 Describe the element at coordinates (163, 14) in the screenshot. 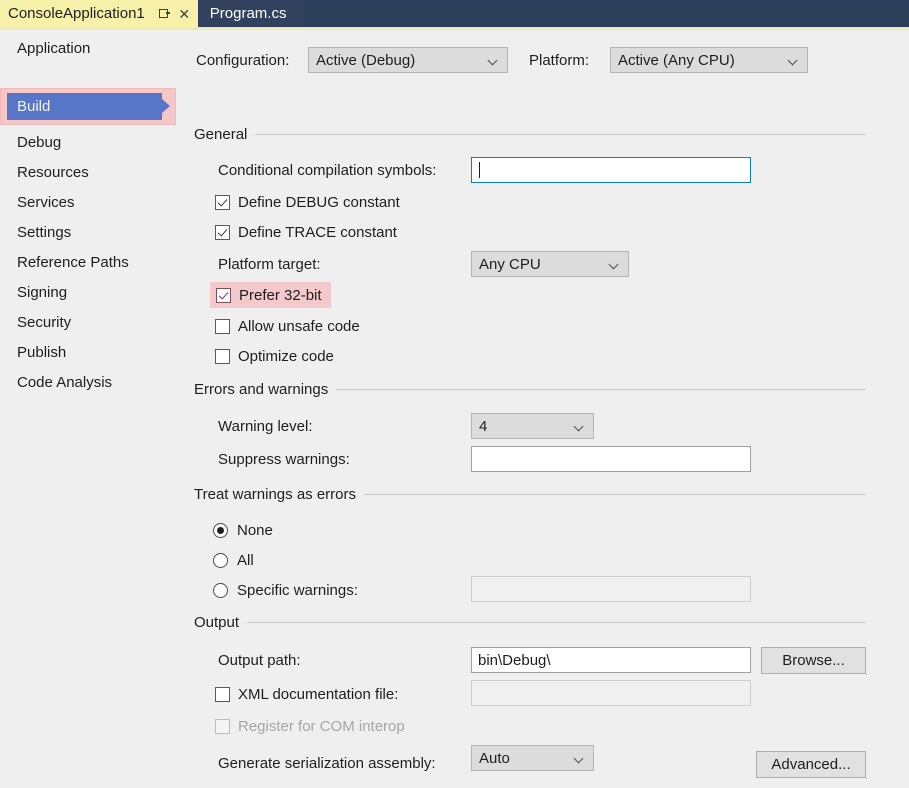

I see `pin-icon` at that location.